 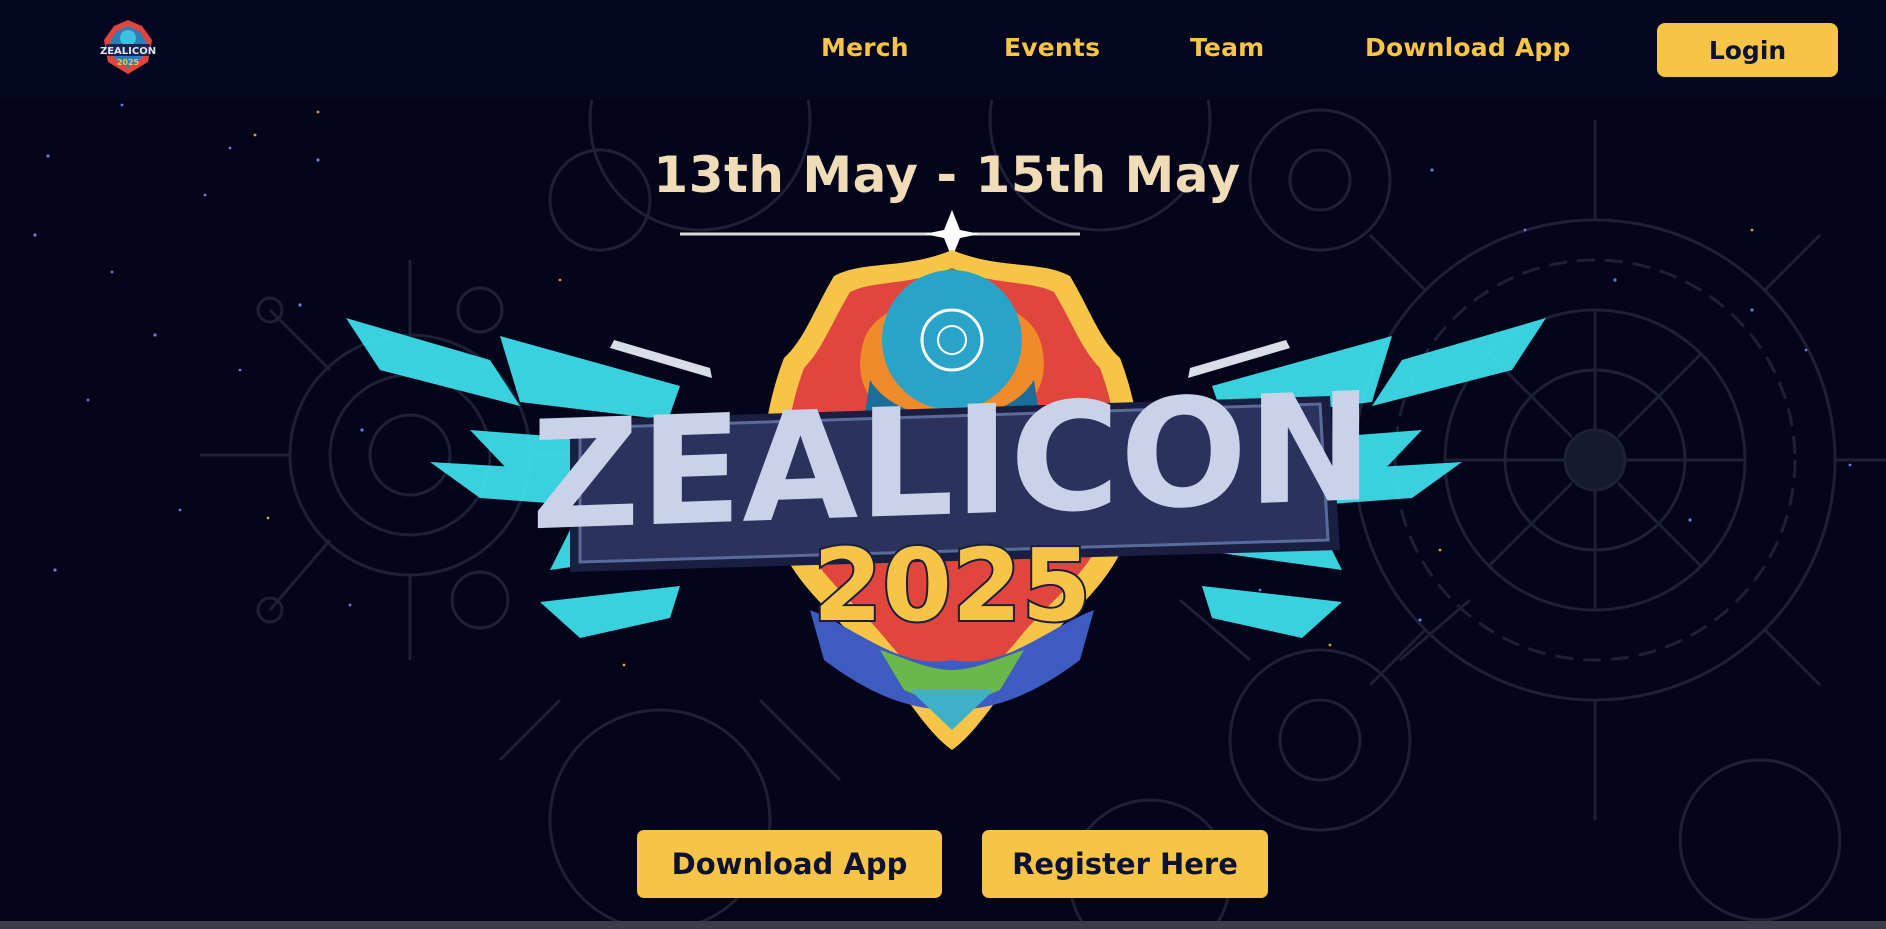 What do you see at coordinates (128, 62) in the screenshot?
I see `svg-text: 2025` at bounding box center [128, 62].